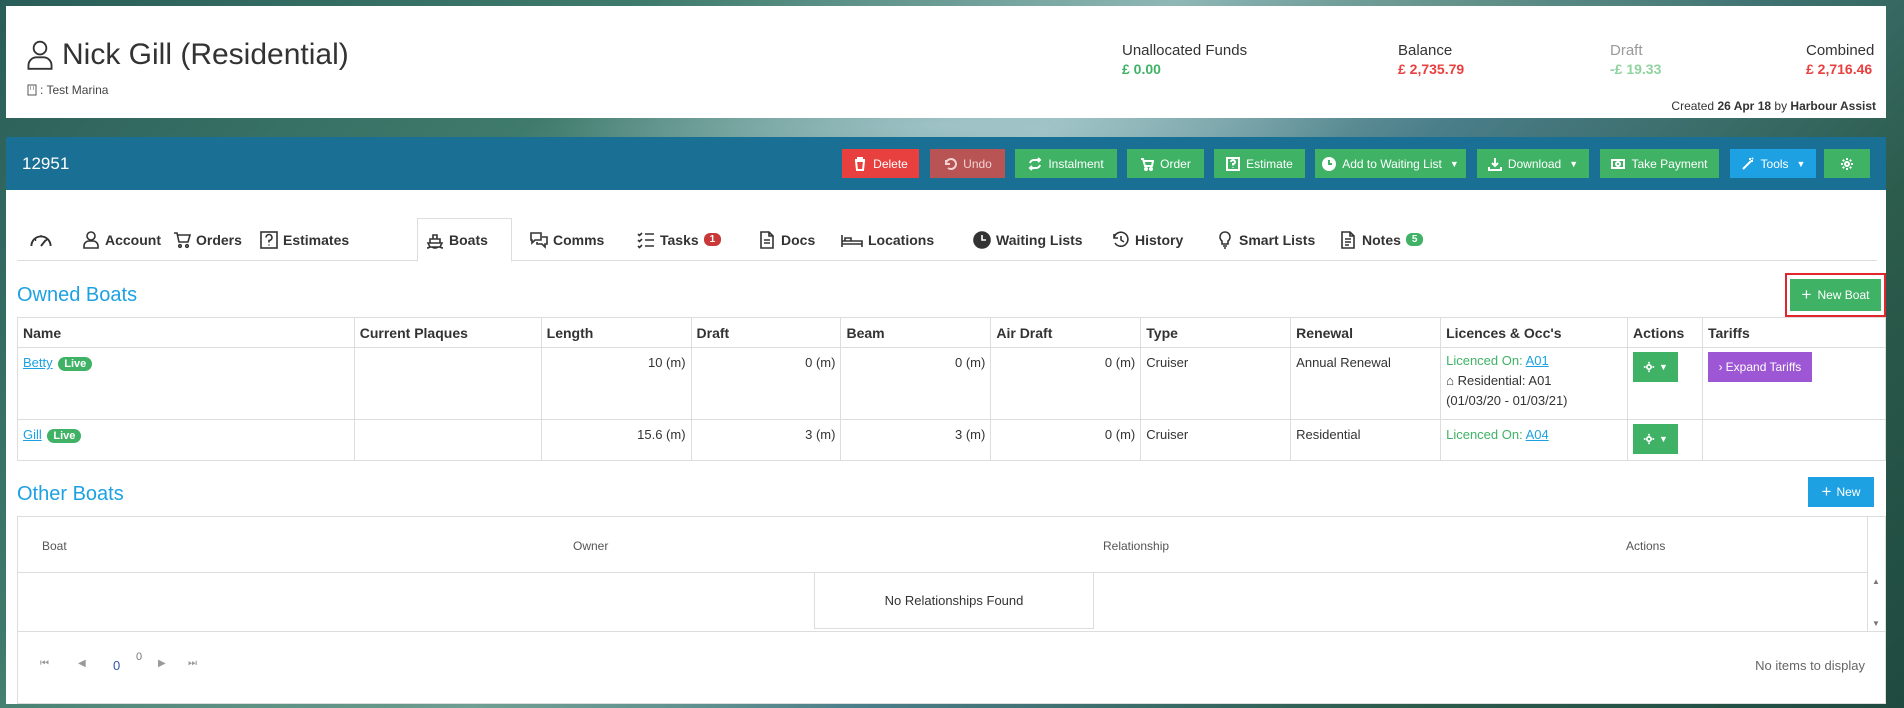  What do you see at coordinates (1028, 239) in the screenshot?
I see `tab-waiting-lists: Waiting Lists` at bounding box center [1028, 239].